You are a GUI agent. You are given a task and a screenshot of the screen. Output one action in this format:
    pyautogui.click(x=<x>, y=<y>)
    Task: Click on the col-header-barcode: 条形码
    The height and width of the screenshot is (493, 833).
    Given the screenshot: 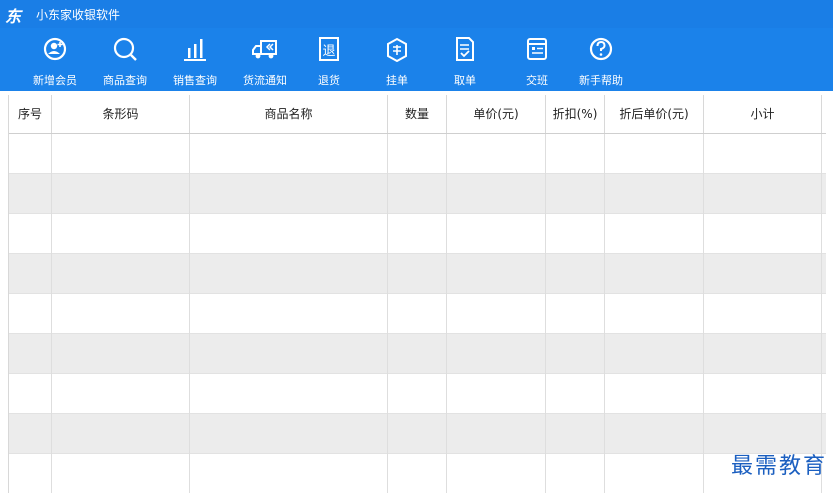 What is the action you would take?
    pyautogui.click(x=121, y=114)
    